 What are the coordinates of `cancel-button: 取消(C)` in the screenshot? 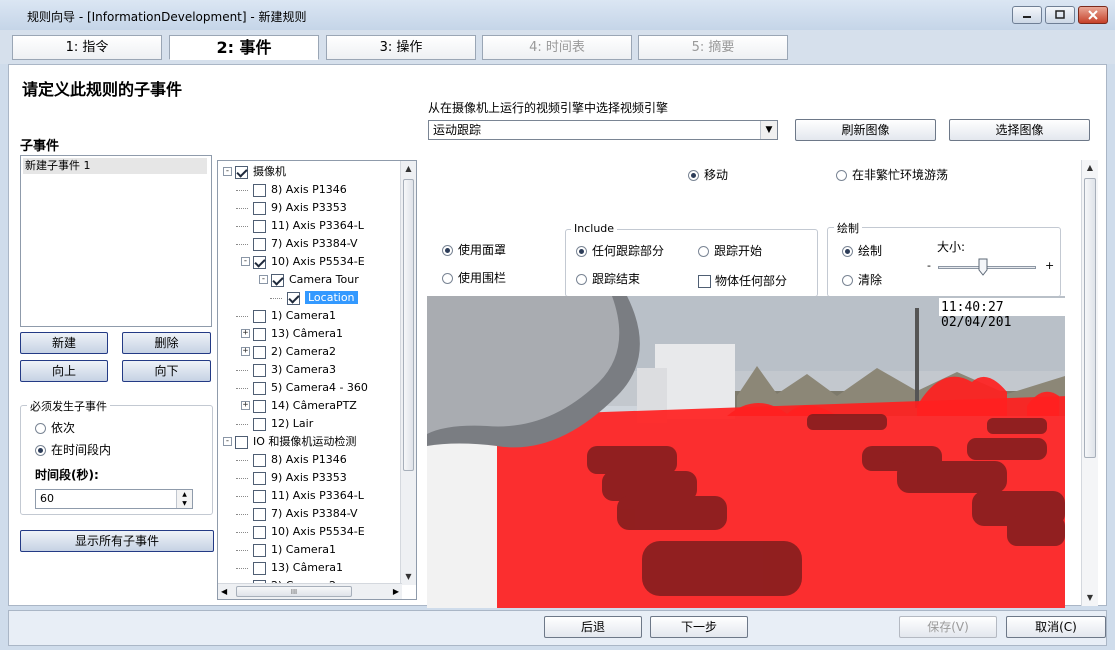 It's located at (1056, 627).